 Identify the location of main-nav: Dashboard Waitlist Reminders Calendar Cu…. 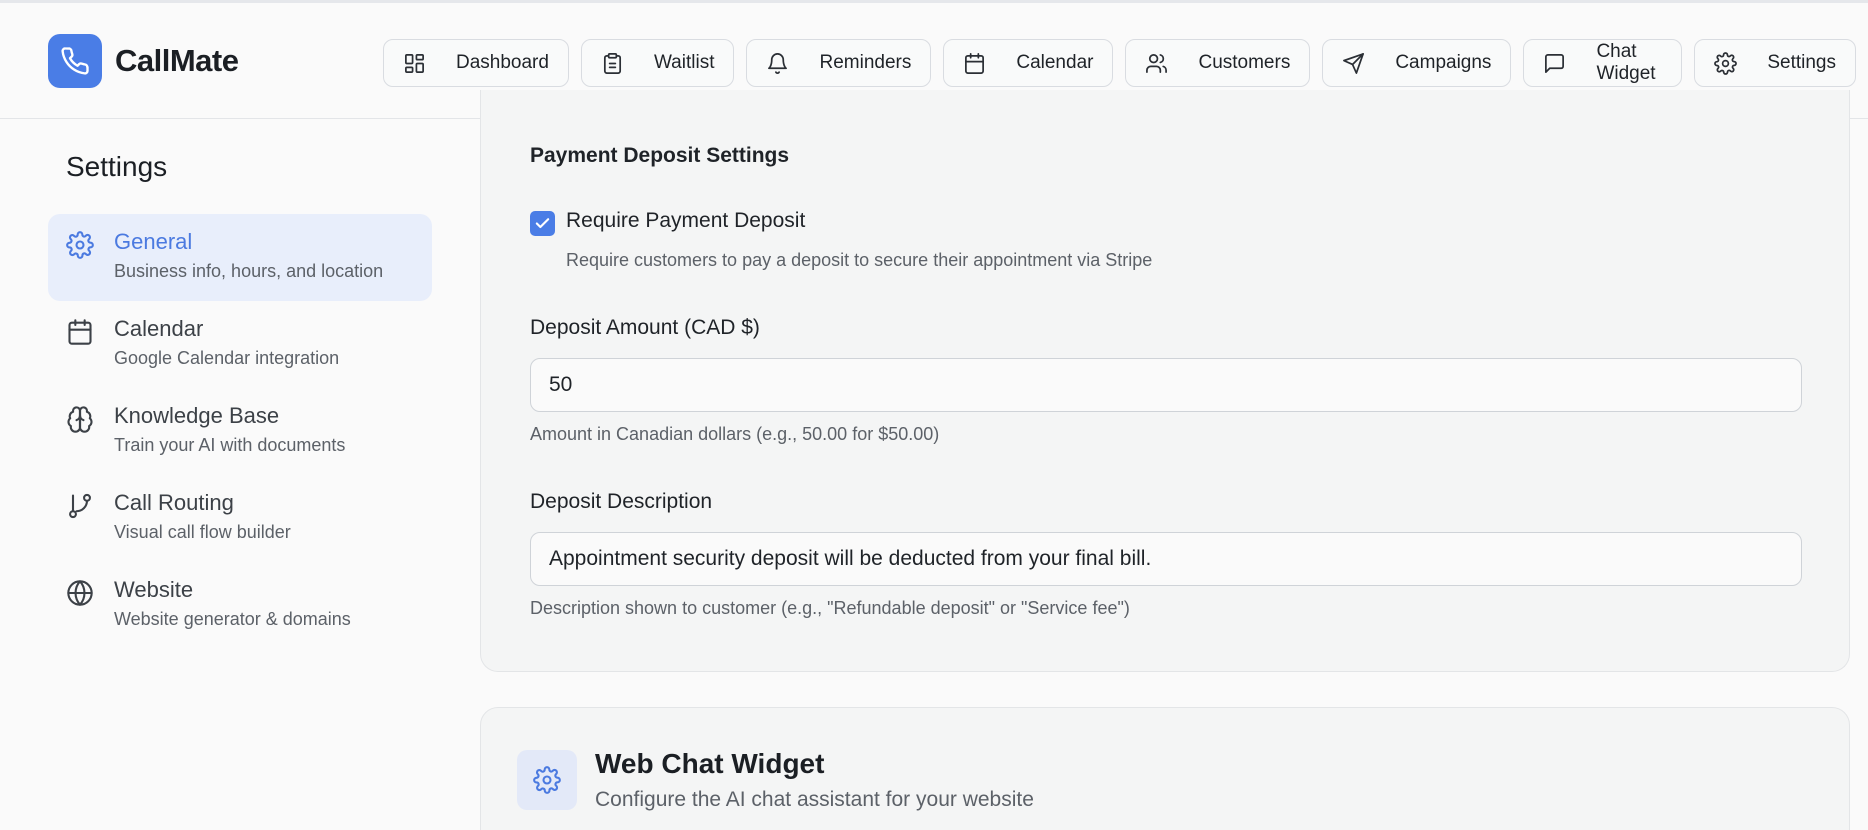
(1125, 63).